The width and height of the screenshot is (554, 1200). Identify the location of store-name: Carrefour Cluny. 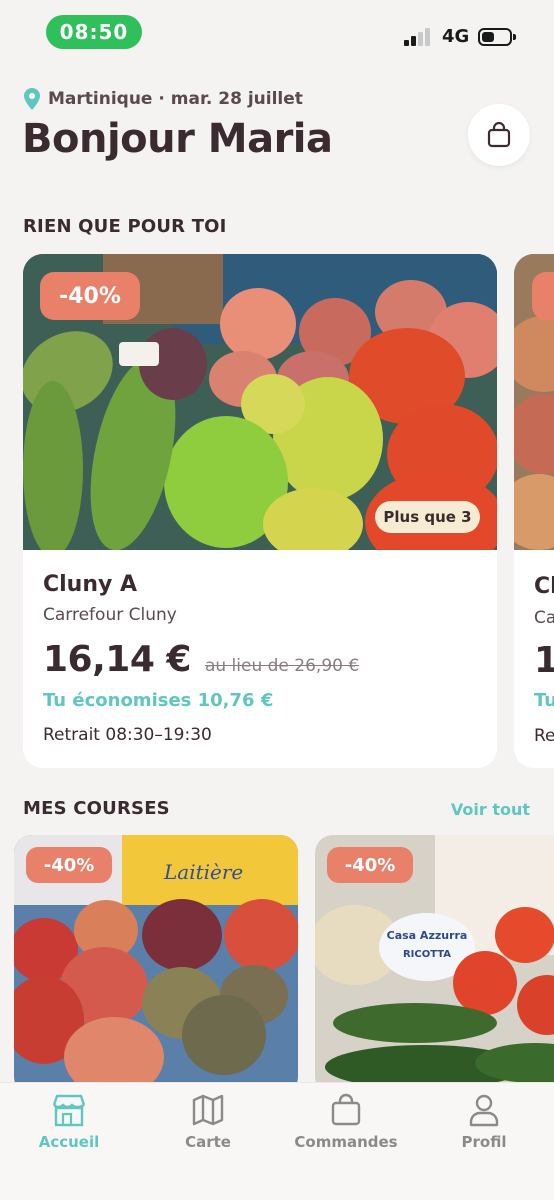
(110, 615).